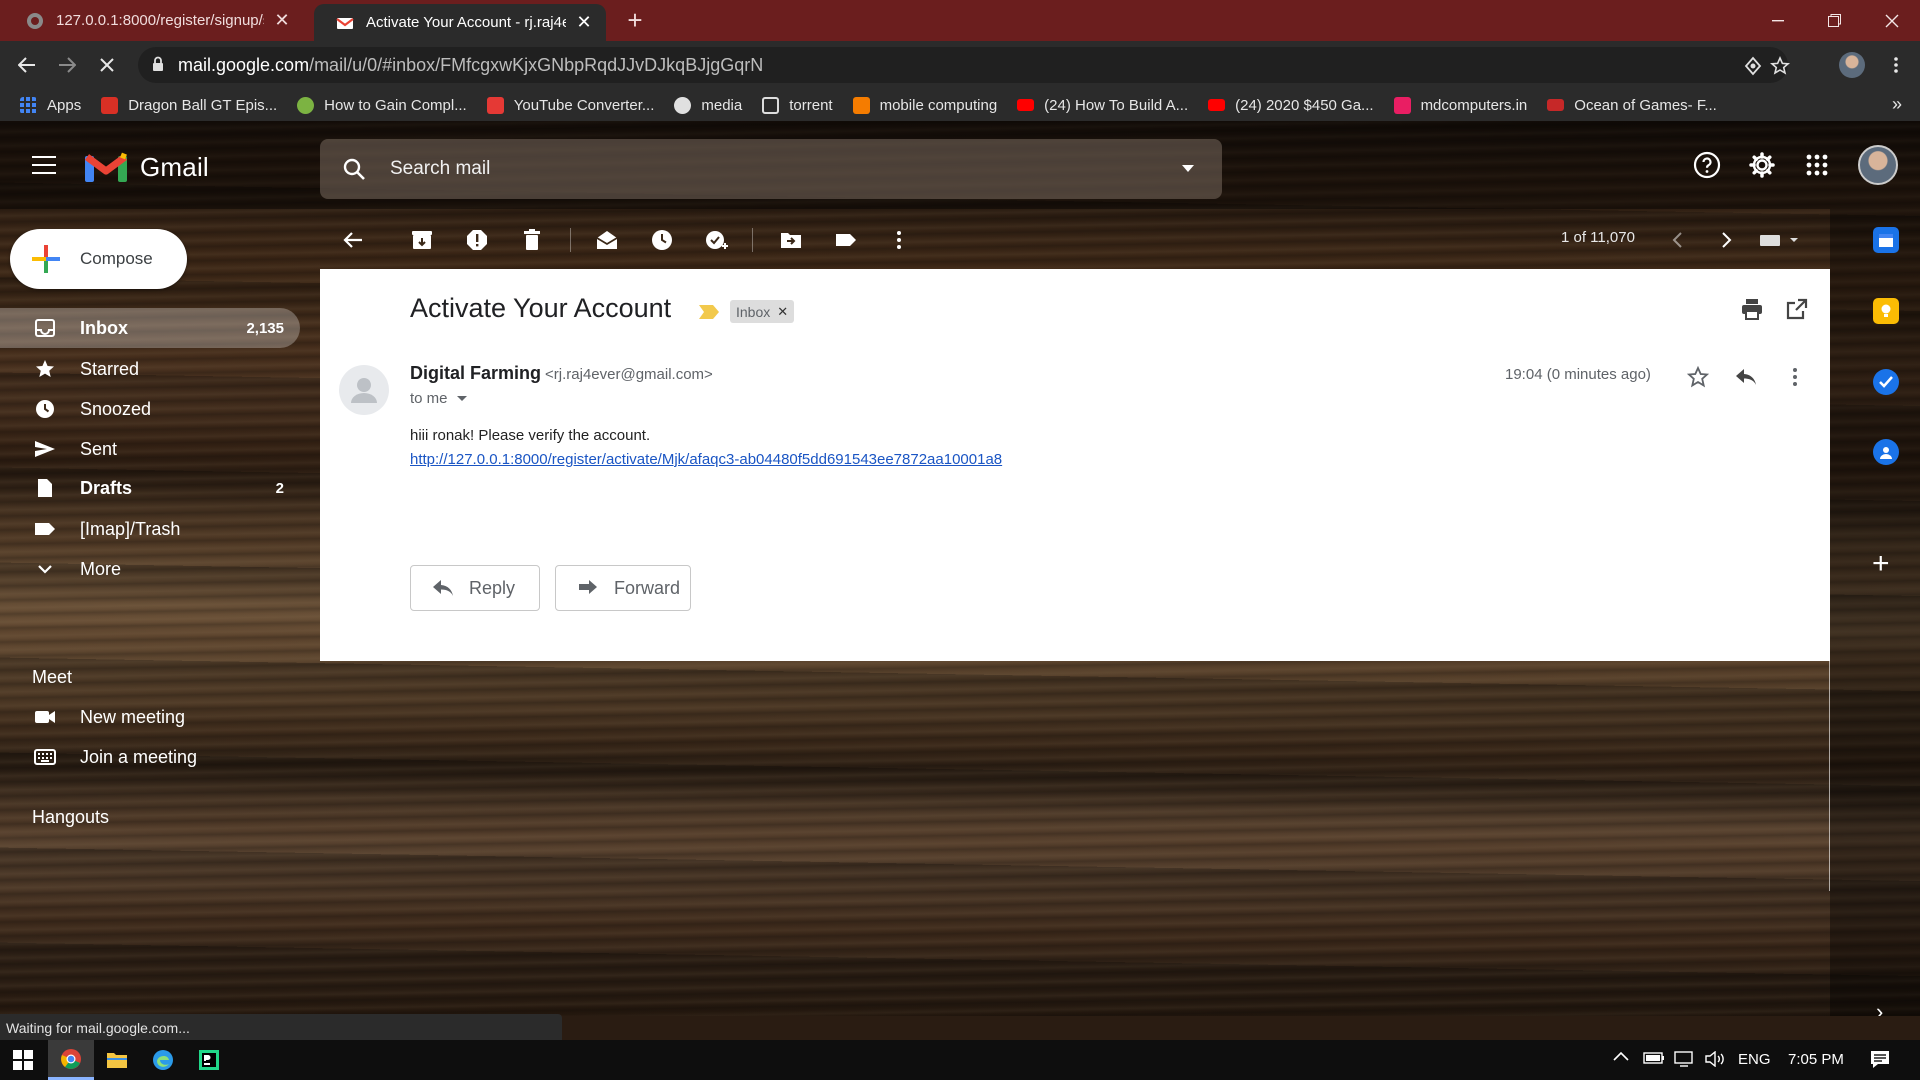 This screenshot has height=1080, width=1920. Describe the element at coordinates (1217, 105) in the screenshot. I see `youtube-favicon-icon` at that location.